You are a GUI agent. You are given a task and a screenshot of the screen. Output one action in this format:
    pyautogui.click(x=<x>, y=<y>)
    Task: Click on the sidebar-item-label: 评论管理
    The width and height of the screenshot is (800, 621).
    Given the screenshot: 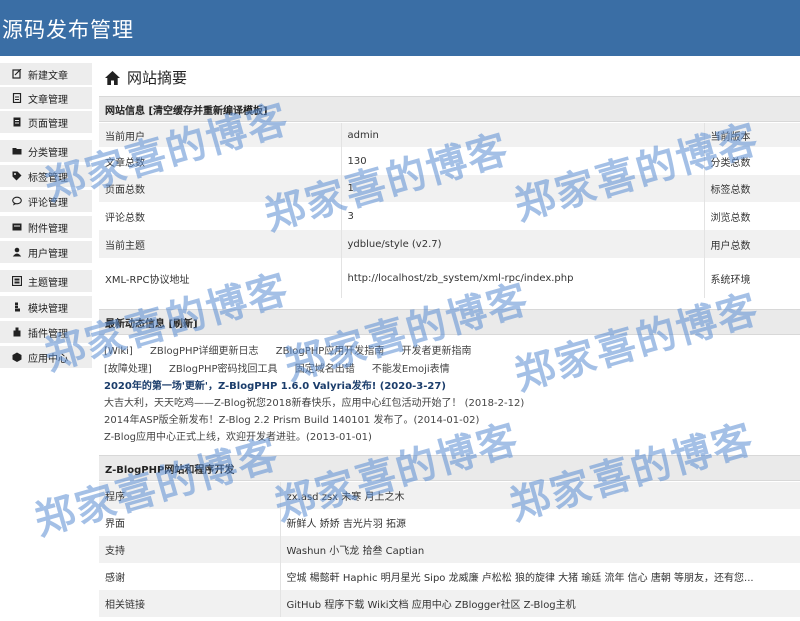 What is the action you would take?
    pyautogui.click(x=48, y=203)
    